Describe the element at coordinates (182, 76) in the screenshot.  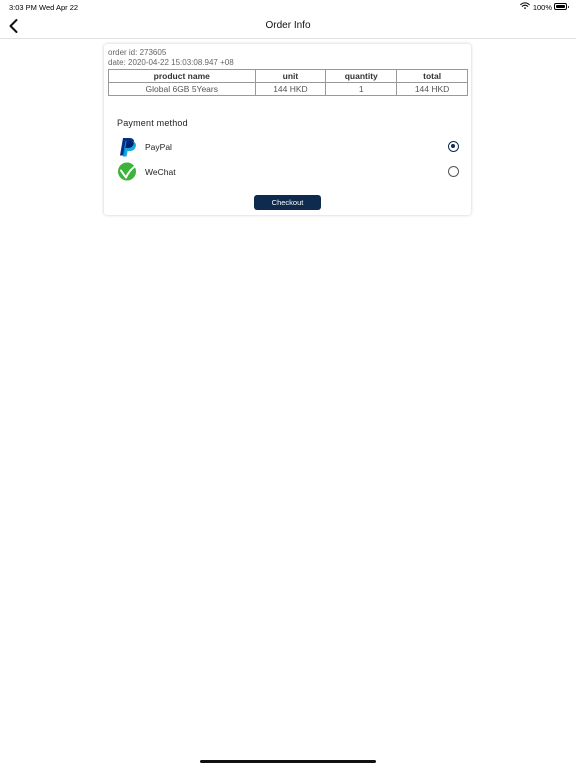
I see `column-header-product-name: product name` at that location.